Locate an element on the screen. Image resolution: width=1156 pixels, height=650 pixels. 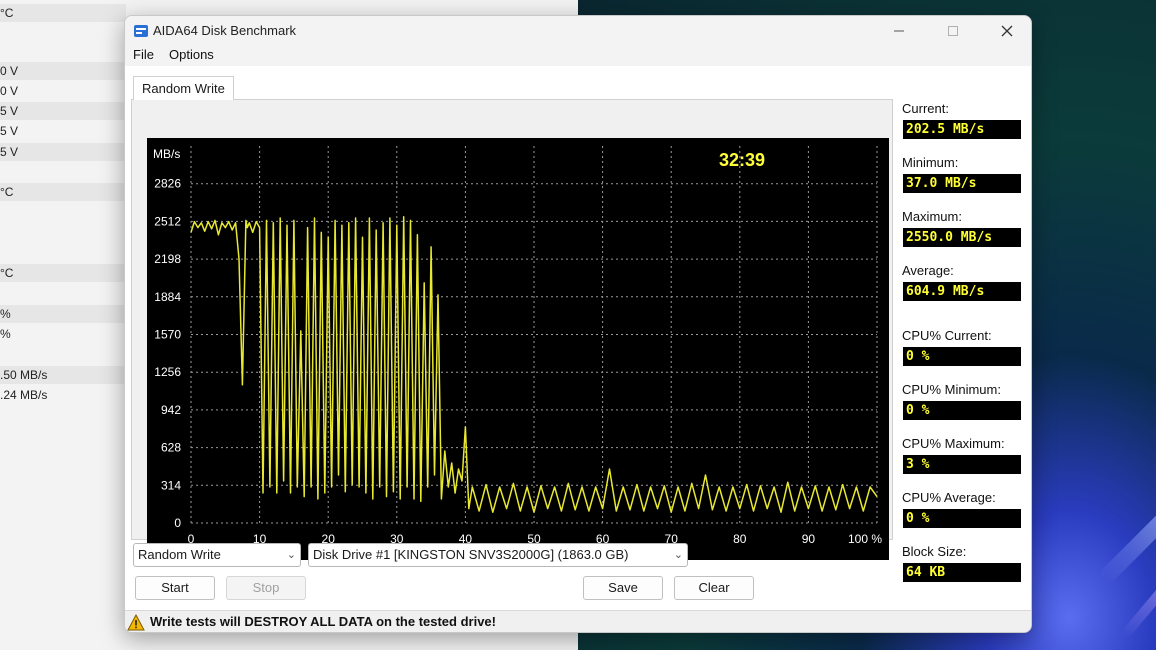
x-tick-label: 100 % is located at coordinates (865, 539).